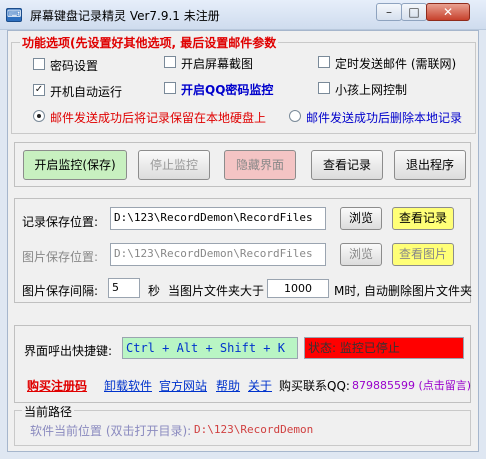 The height and width of the screenshot is (459, 486). What do you see at coordinates (14, 15) in the screenshot?
I see `keyboard-icon: ⌨` at bounding box center [14, 15].